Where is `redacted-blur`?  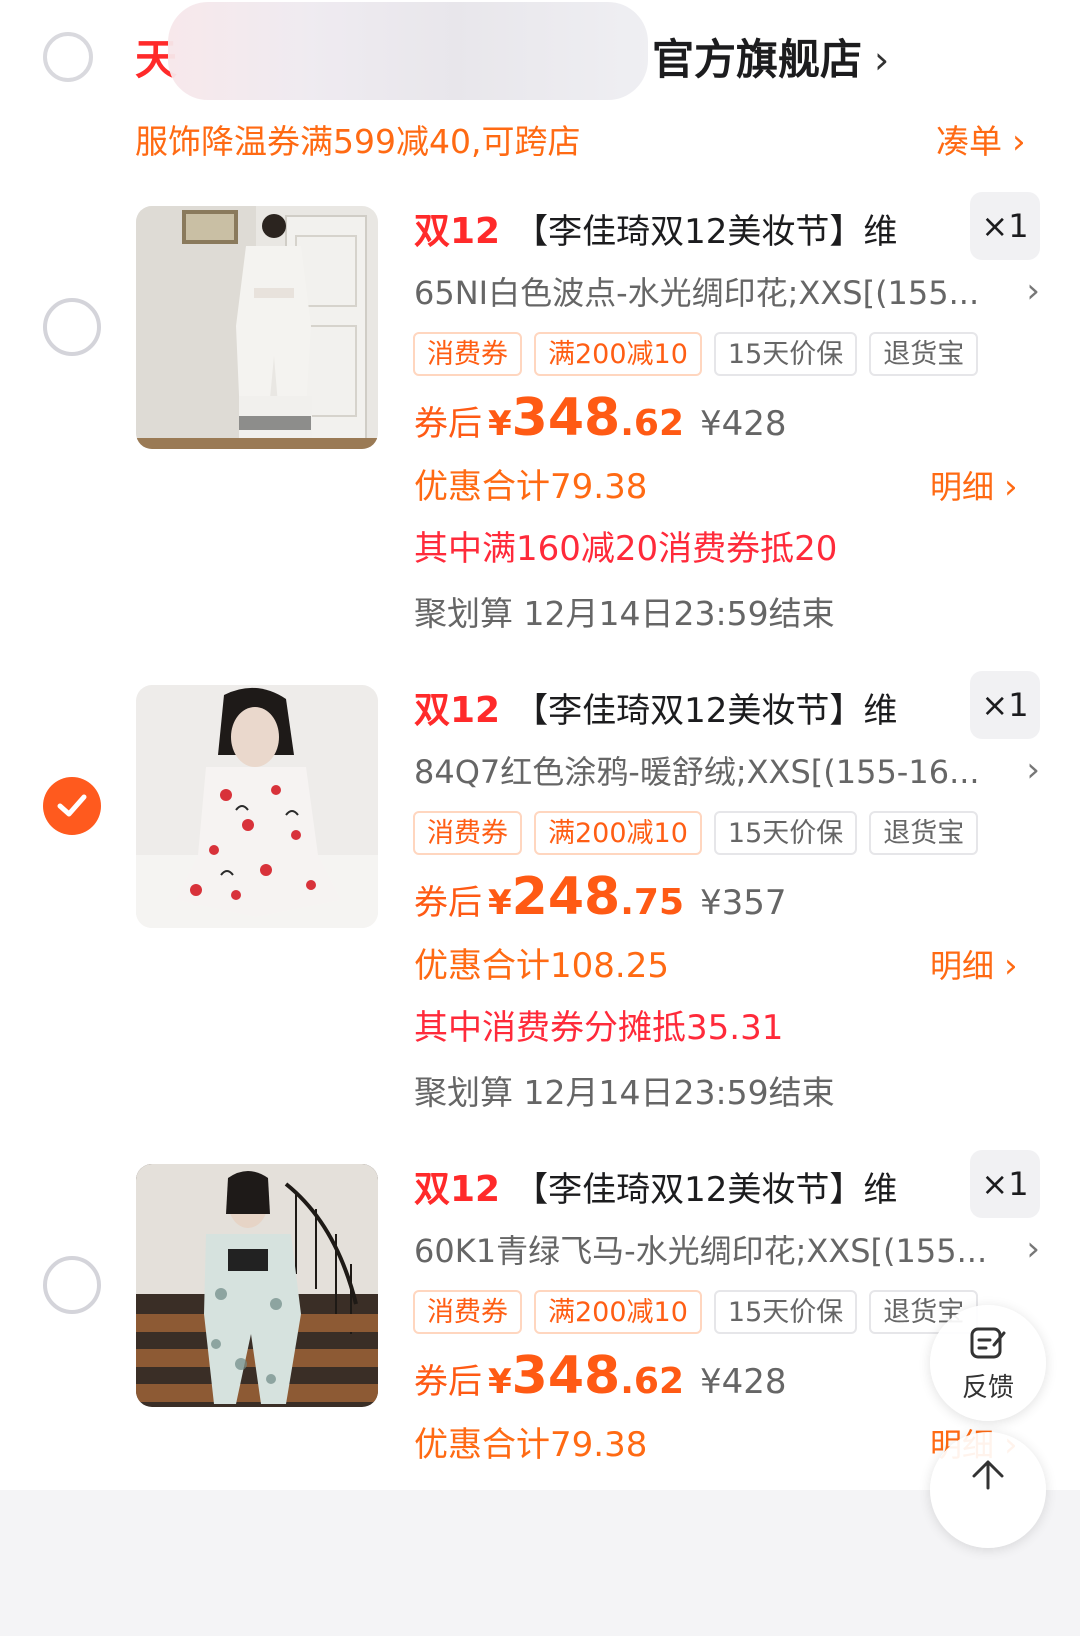
redacted-blur is located at coordinates (408, 51).